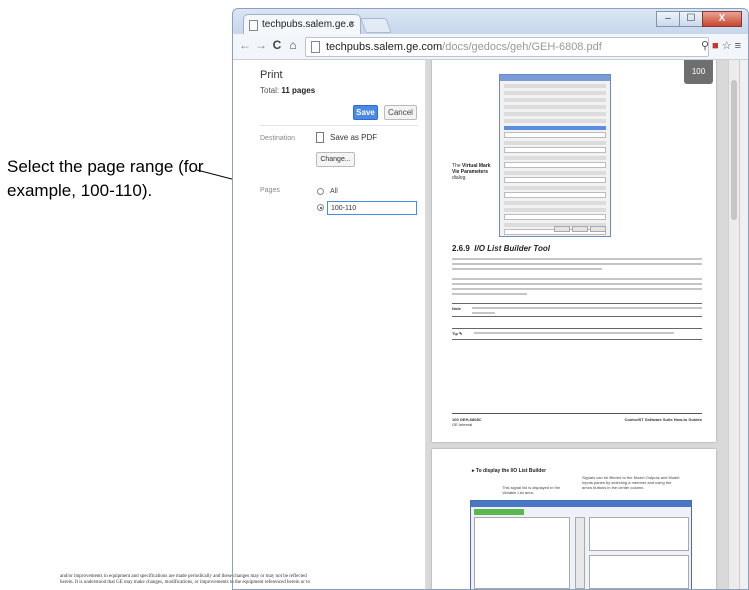 The image size is (749, 590). What do you see at coordinates (320, 191) in the screenshot?
I see `pages-all-radio` at bounding box center [320, 191].